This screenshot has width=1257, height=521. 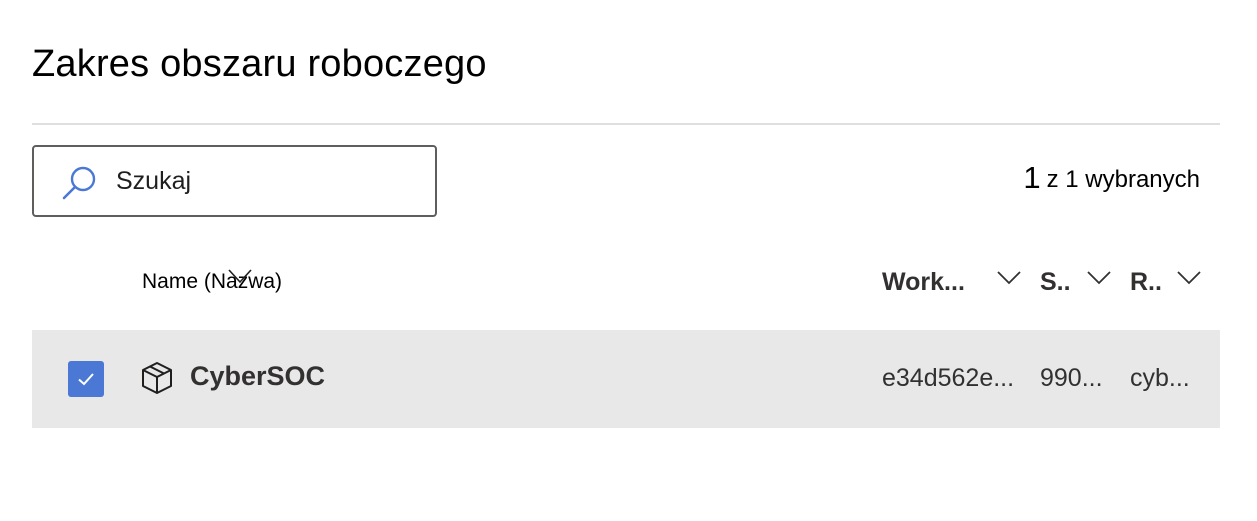 What do you see at coordinates (1123, 179) in the screenshot?
I see `selected-count-label: z 1 wybranych` at bounding box center [1123, 179].